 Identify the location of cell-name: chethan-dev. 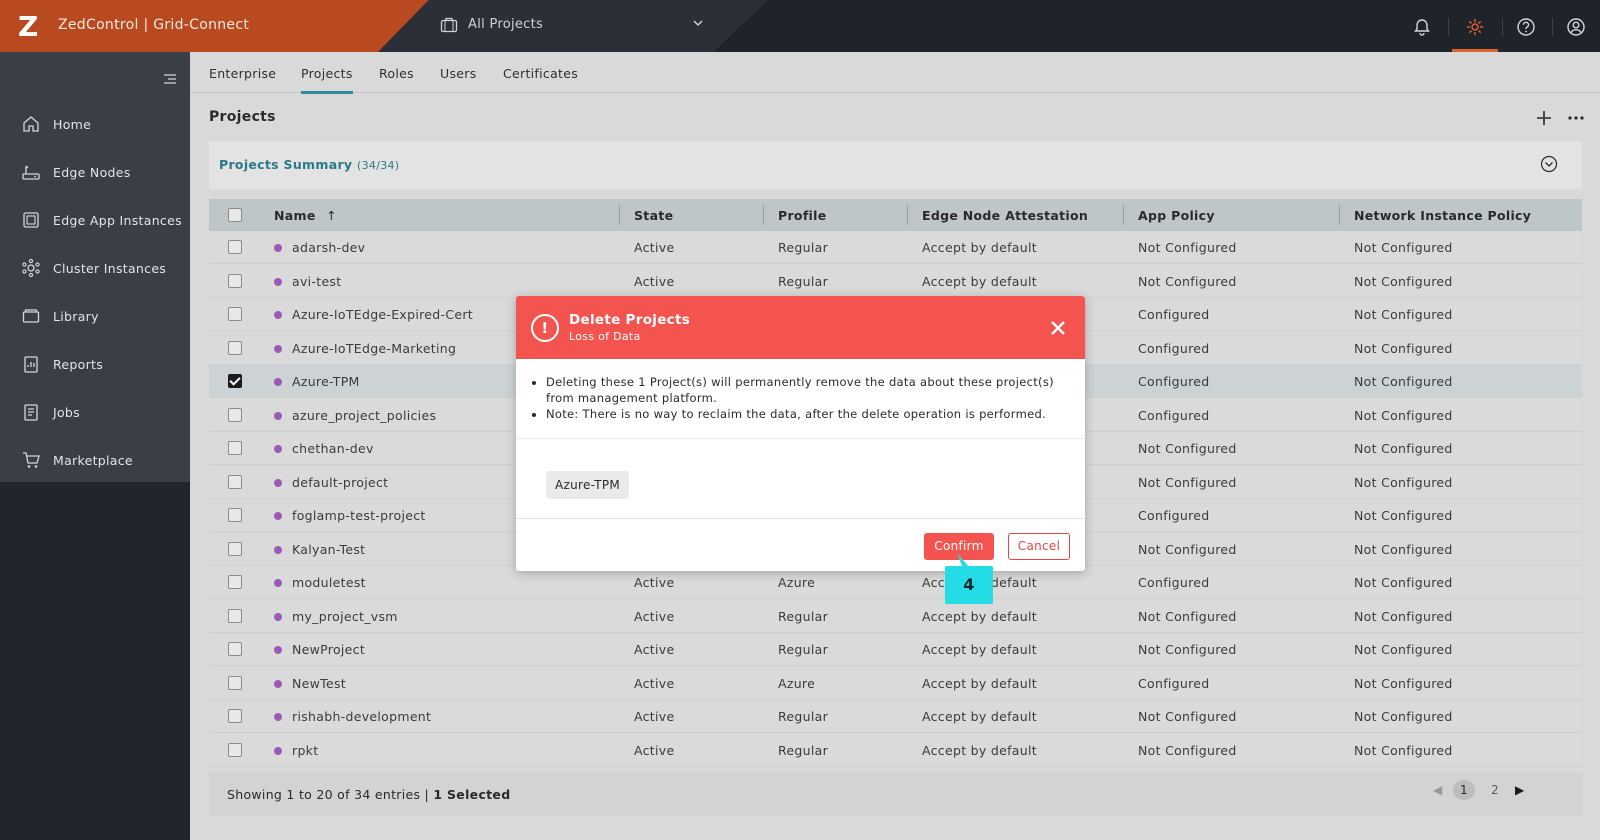
(333, 448).